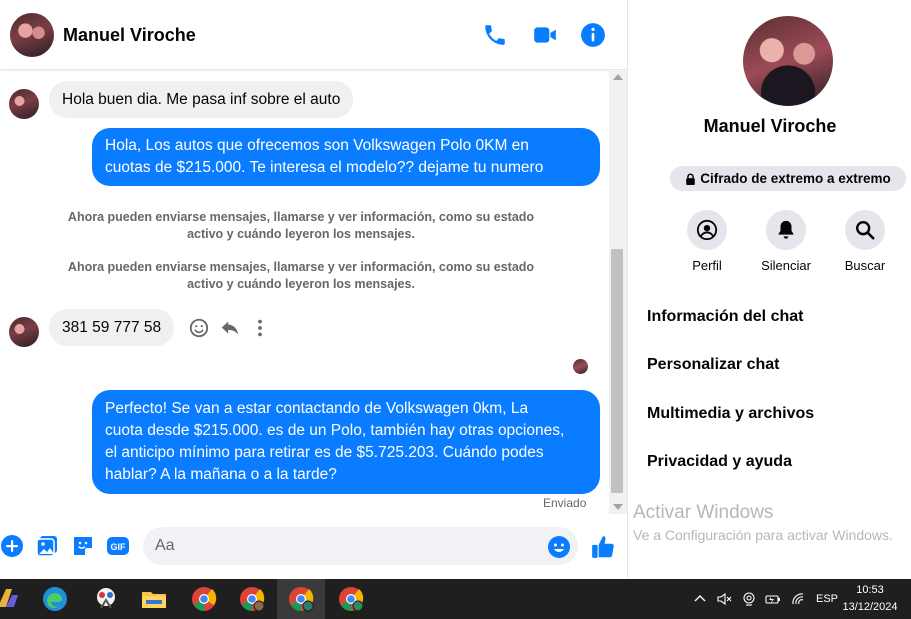  Describe the element at coordinates (593, 35) in the screenshot. I see `info-icon` at that location.